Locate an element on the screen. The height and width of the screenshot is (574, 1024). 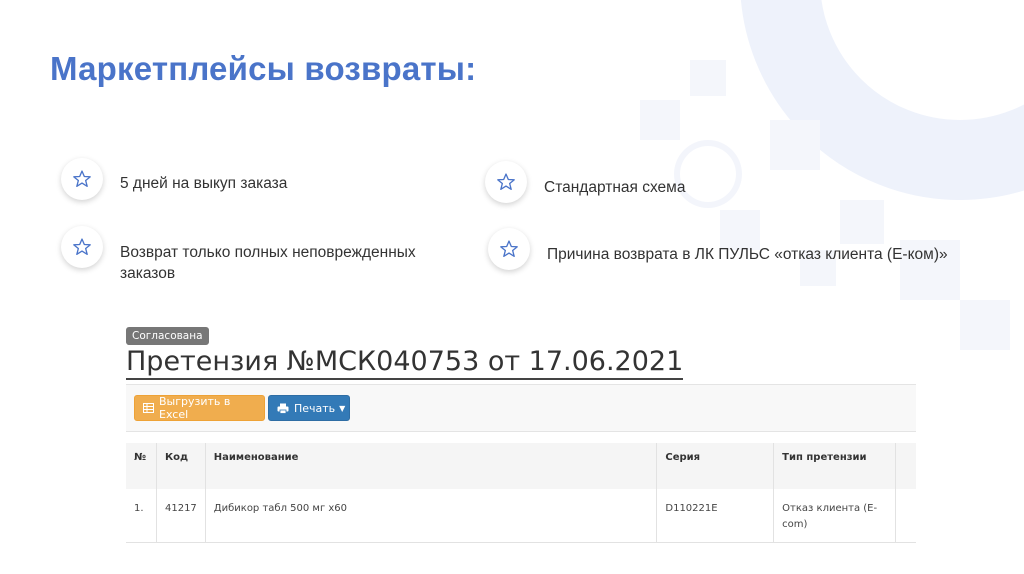
cell-type: Отказ клиента (Е-com) is located at coordinates (834, 516).